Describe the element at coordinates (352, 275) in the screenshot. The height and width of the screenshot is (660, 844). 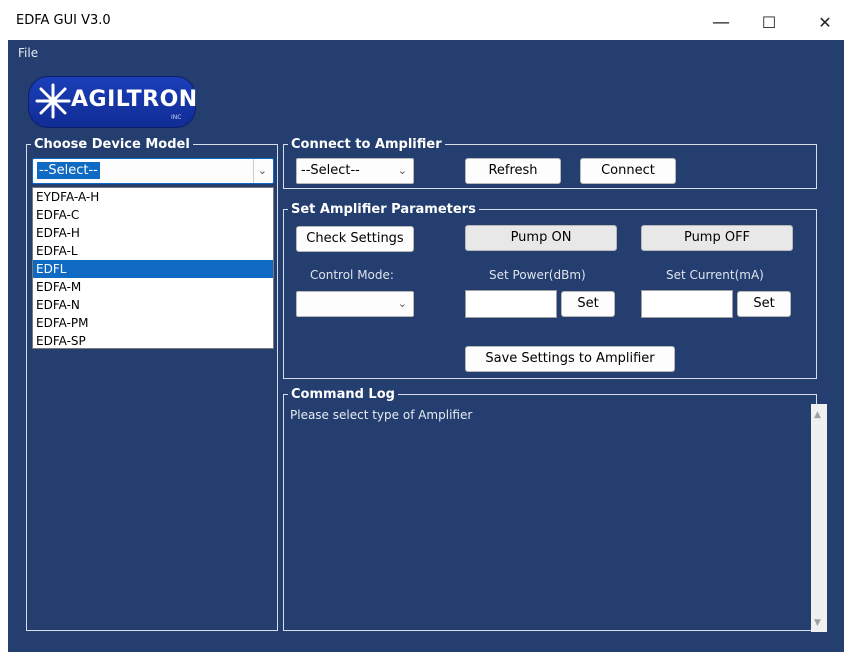
I see `control-mode-label: Control Mode:` at that location.